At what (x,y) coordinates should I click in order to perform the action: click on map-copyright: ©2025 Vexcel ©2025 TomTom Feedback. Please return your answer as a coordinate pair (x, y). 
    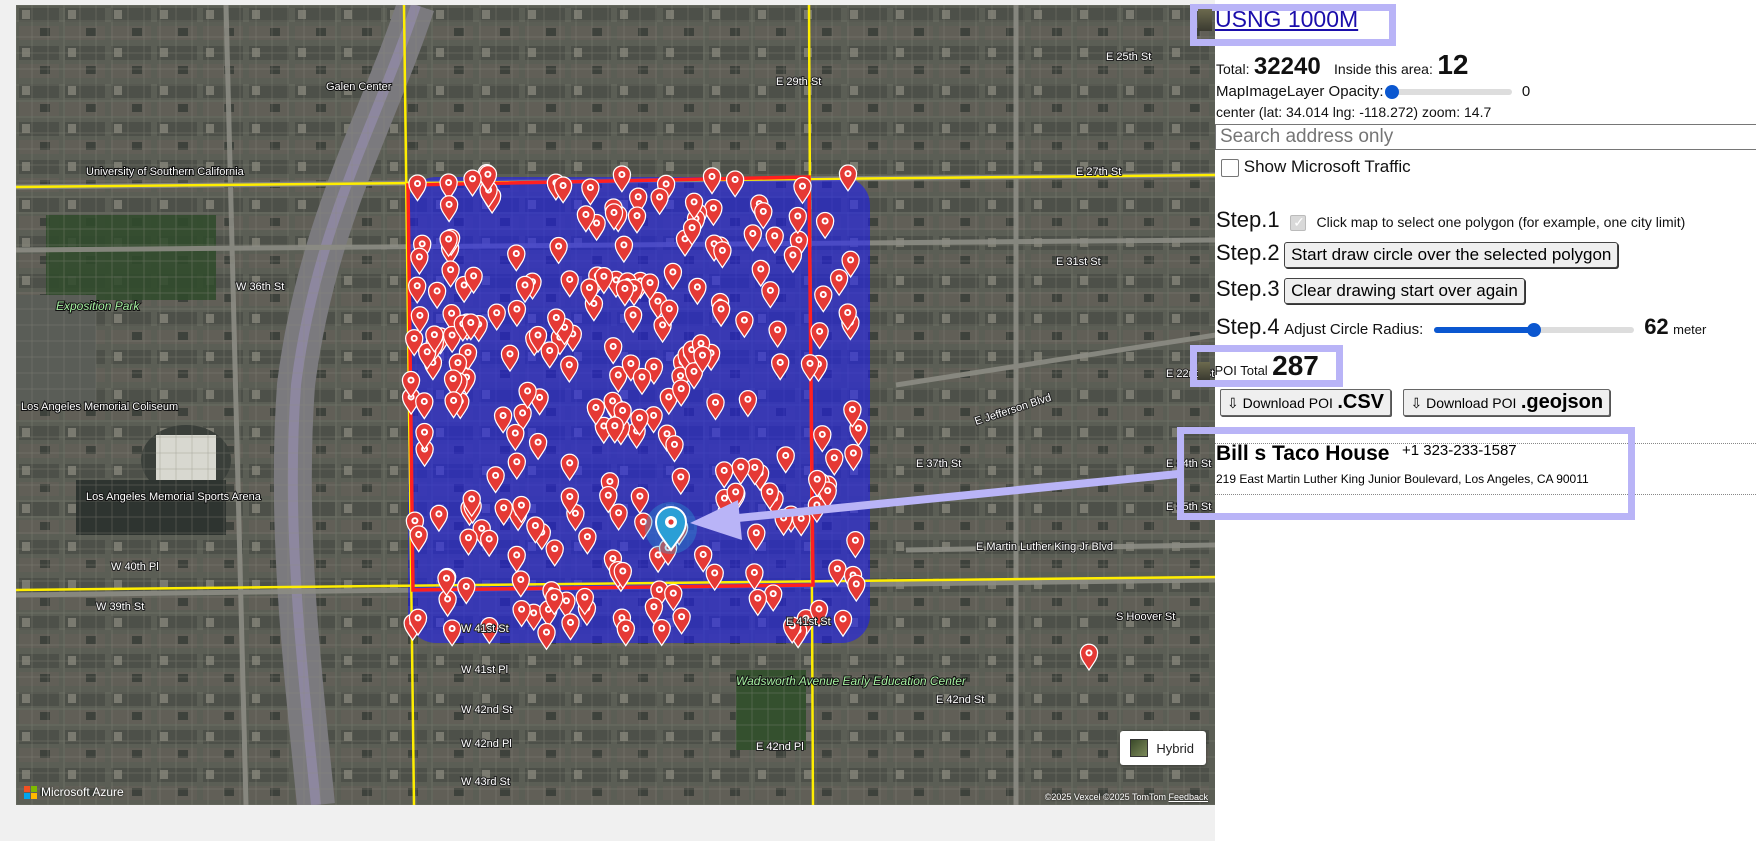
    Looking at the image, I should click on (1126, 797).